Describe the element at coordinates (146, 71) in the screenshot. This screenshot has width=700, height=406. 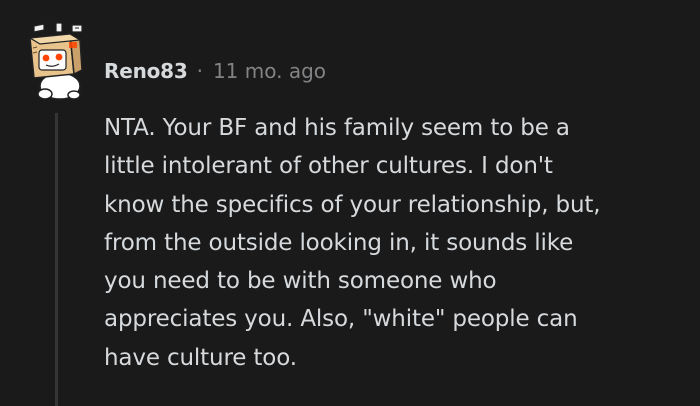
I see `username-link: Reno83` at that location.